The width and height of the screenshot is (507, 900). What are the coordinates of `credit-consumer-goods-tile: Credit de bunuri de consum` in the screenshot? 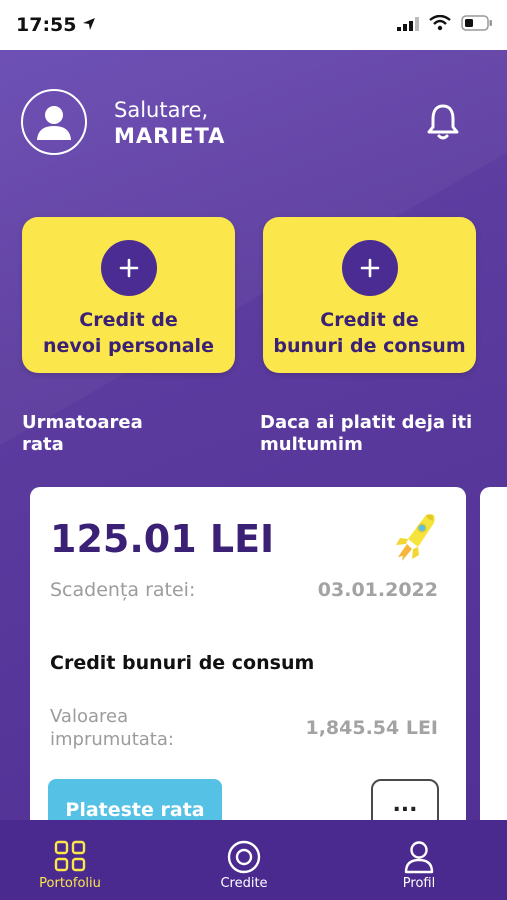 It's located at (369, 295).